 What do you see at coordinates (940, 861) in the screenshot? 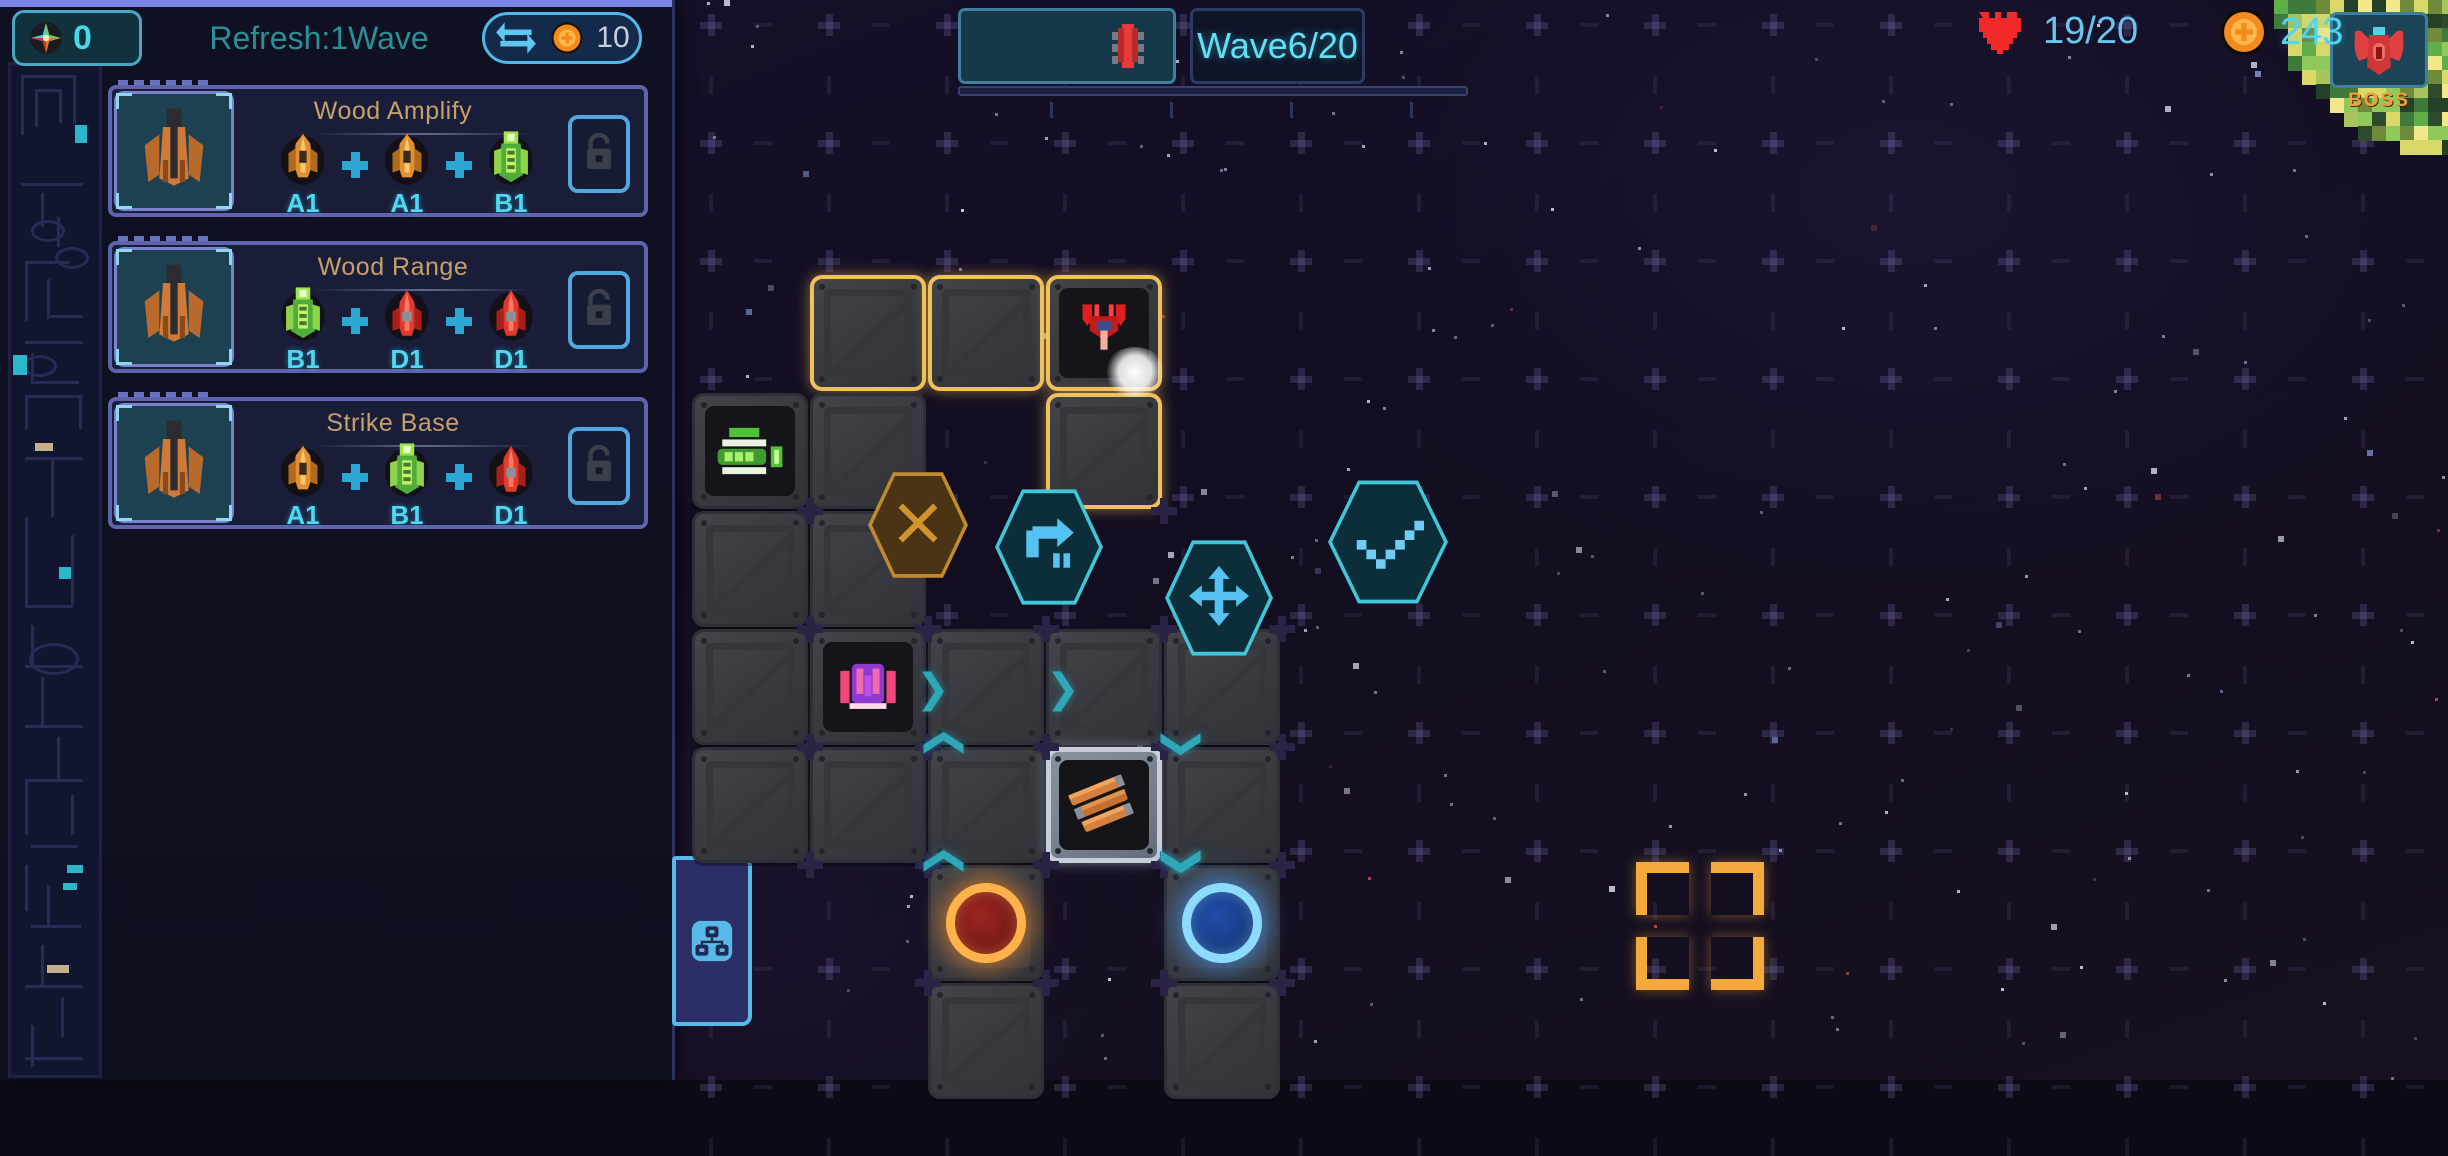
I see `path-arrow-icon: ❯` at bounding box center [940, 861].